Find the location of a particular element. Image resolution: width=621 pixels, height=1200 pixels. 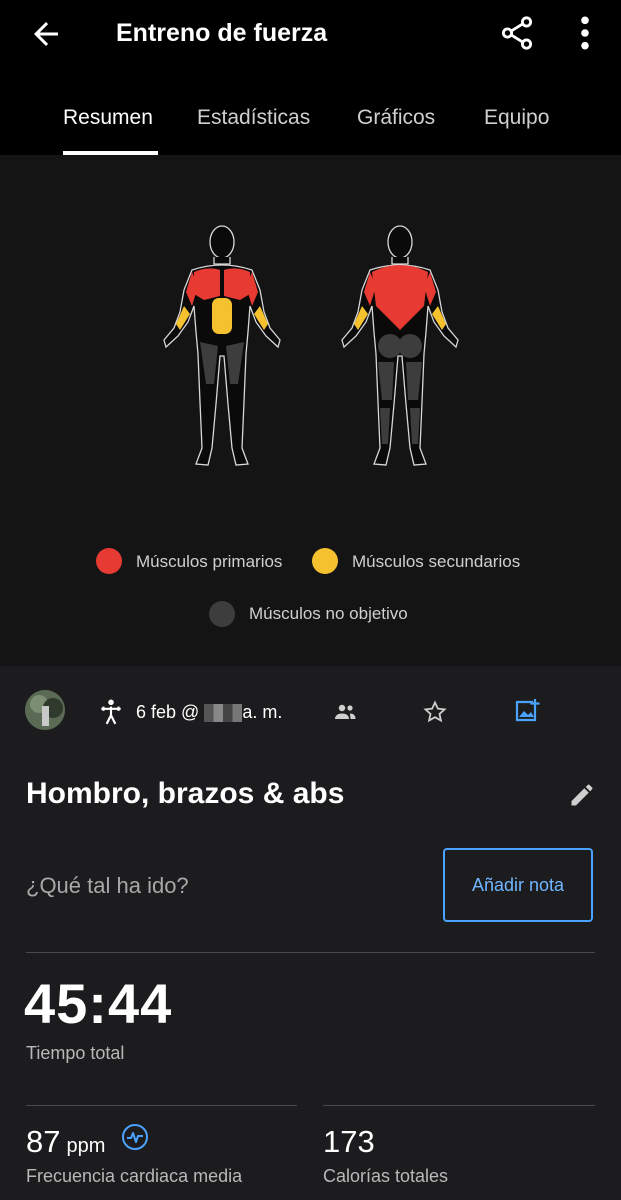

legend-dot-non-target is located at coordinates (222, 614).